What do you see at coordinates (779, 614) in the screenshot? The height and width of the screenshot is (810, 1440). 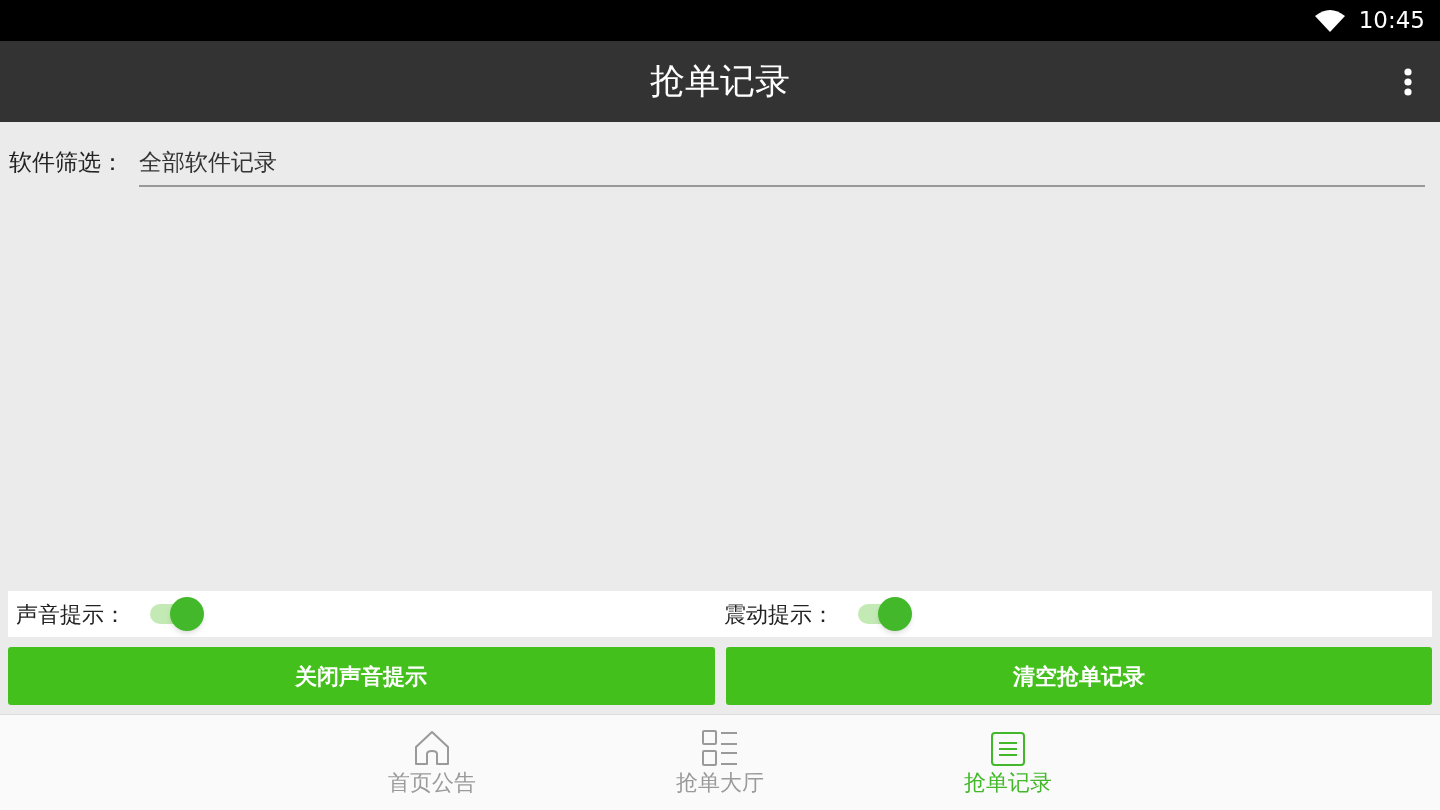 I see `toggle-label: 震动提示：` at bounding box center [779, 614].